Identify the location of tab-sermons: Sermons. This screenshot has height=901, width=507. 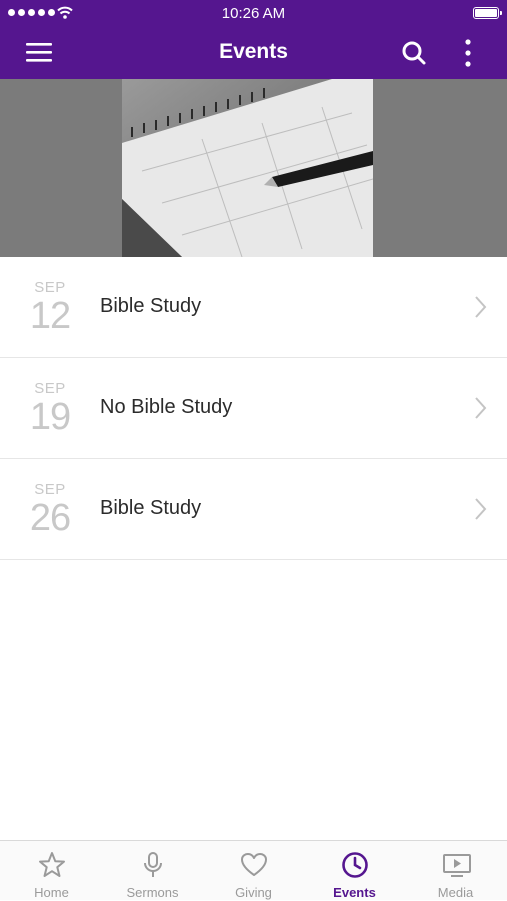
(152, 871).